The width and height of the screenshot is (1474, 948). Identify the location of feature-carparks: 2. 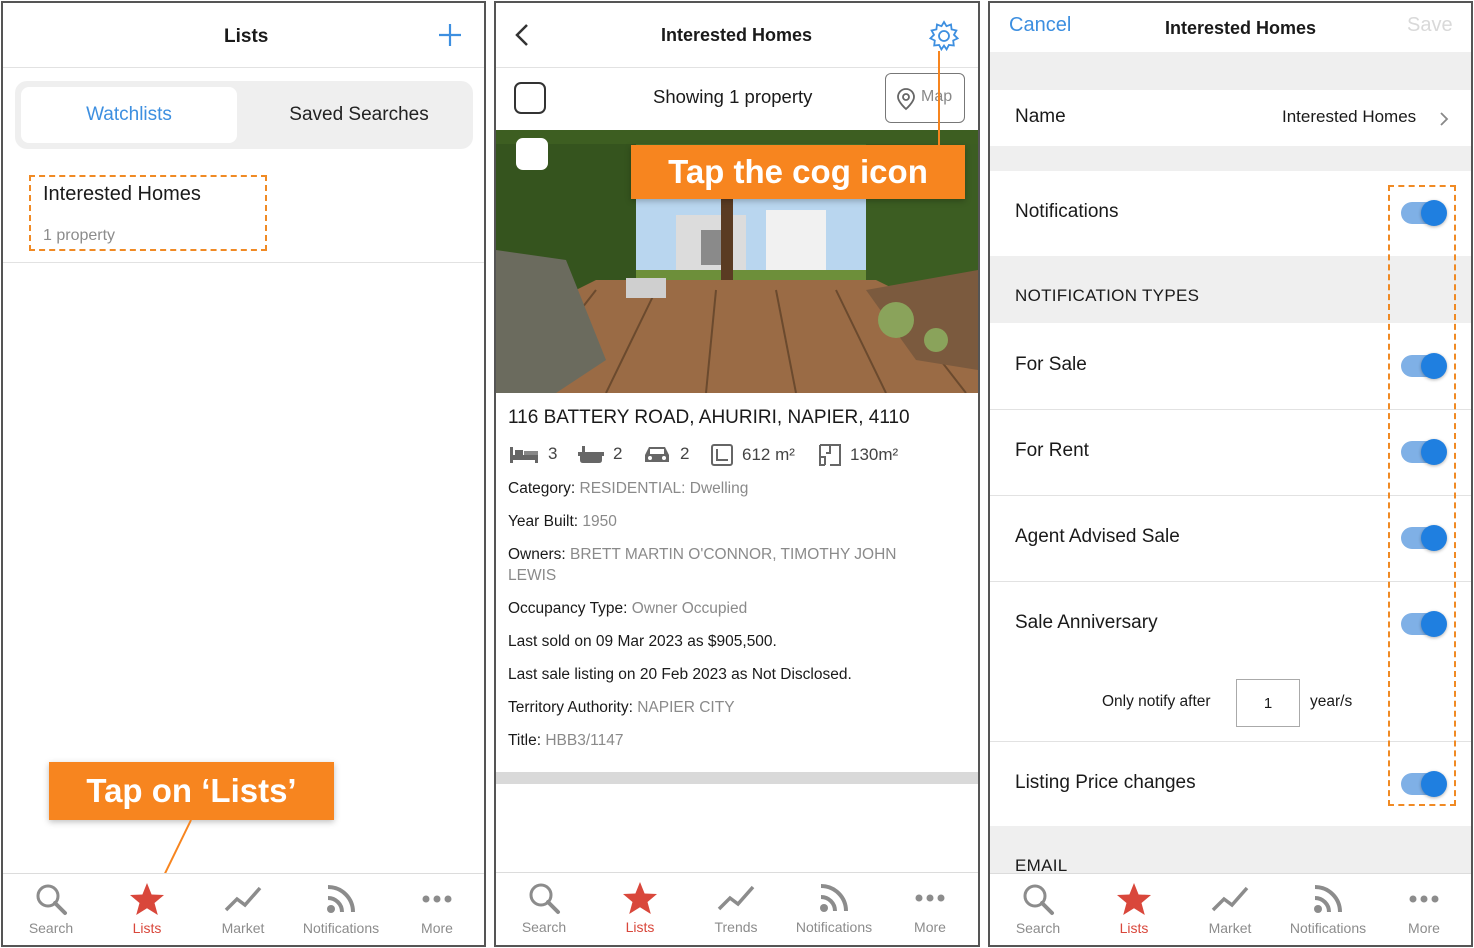
(665, 454).